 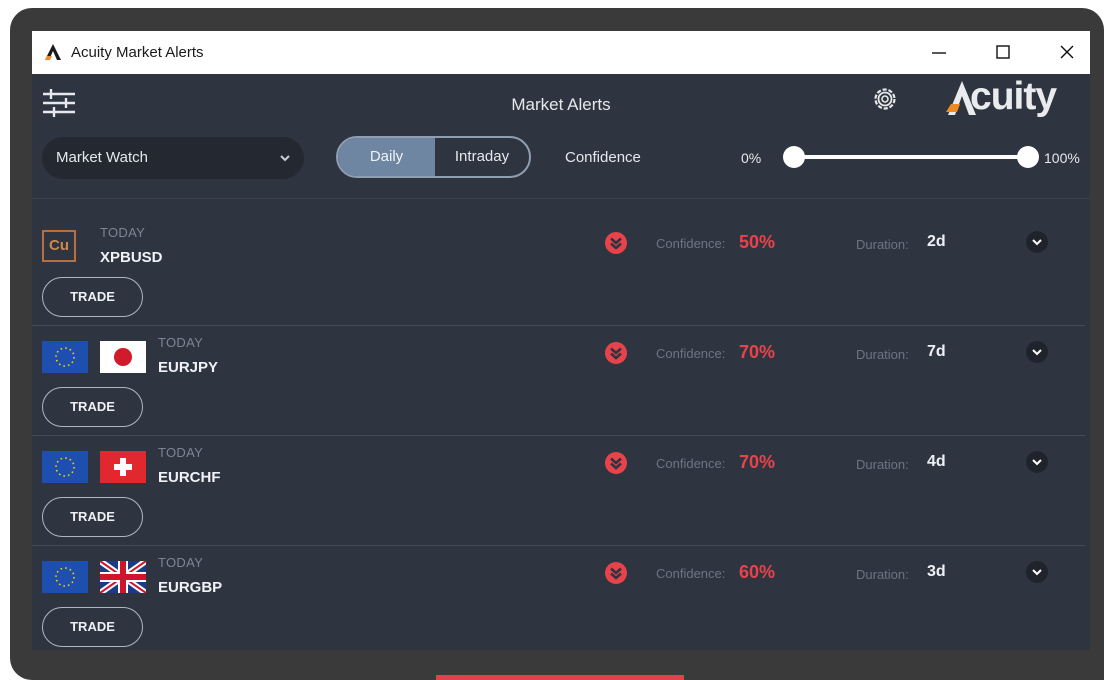 I want to click on duration-value: 2d, so click(x=936, y=241).